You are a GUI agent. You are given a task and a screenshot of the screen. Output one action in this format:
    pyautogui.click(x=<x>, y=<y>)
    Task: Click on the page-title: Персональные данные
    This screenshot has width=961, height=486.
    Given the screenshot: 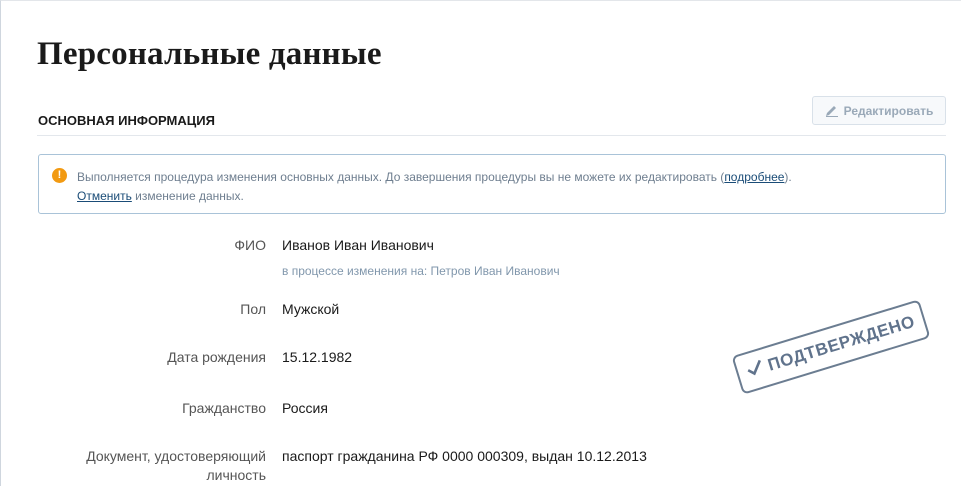 What is the action you would take?
    pyautogui.click(x=209, y=54)
    